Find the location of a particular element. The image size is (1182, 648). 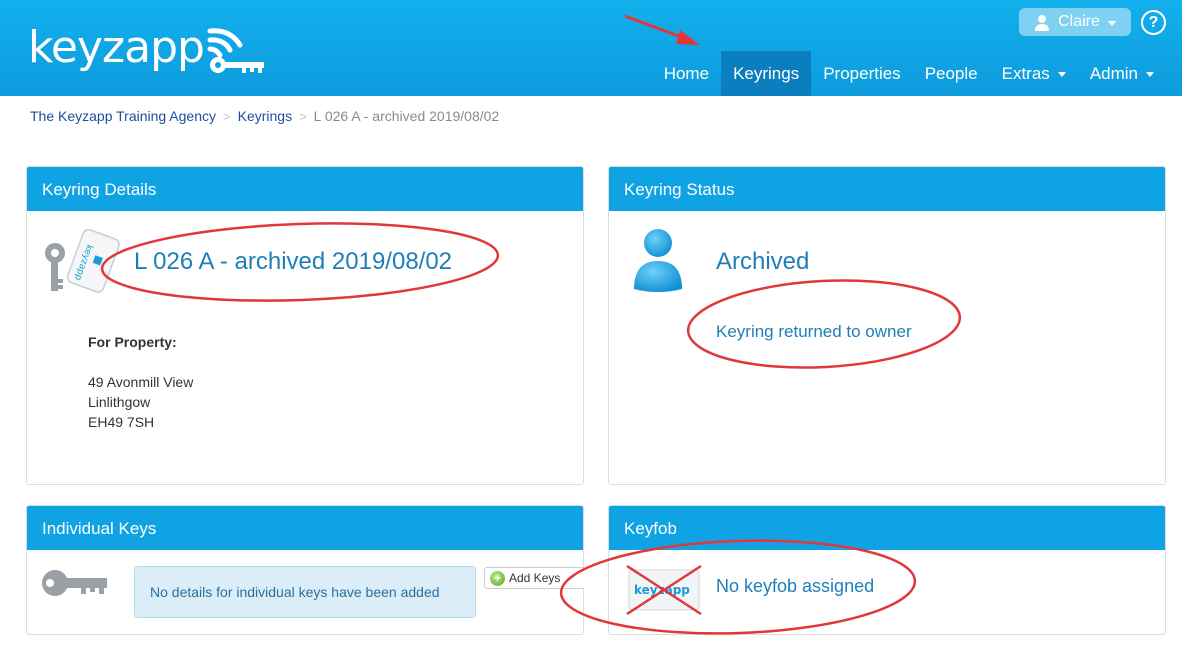

keyfob-panel: Keyfob keyzapp No keyfob assigned is located at coordinates (887, 570).